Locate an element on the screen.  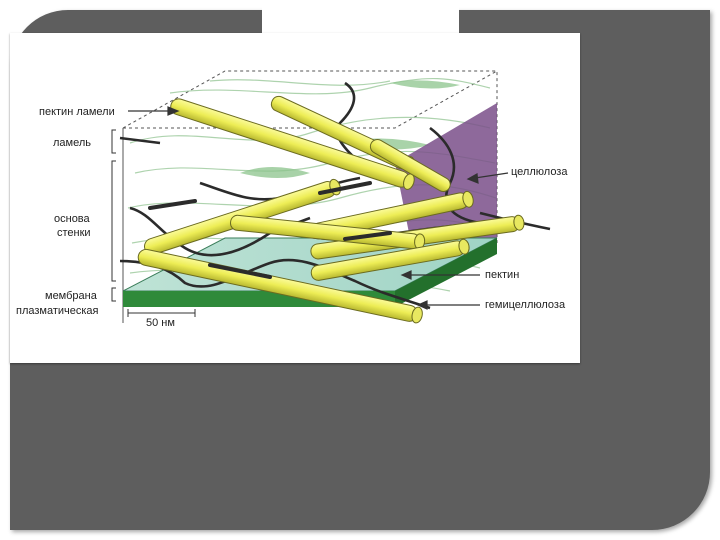
scale-bar is located at coordinates (161, 313).